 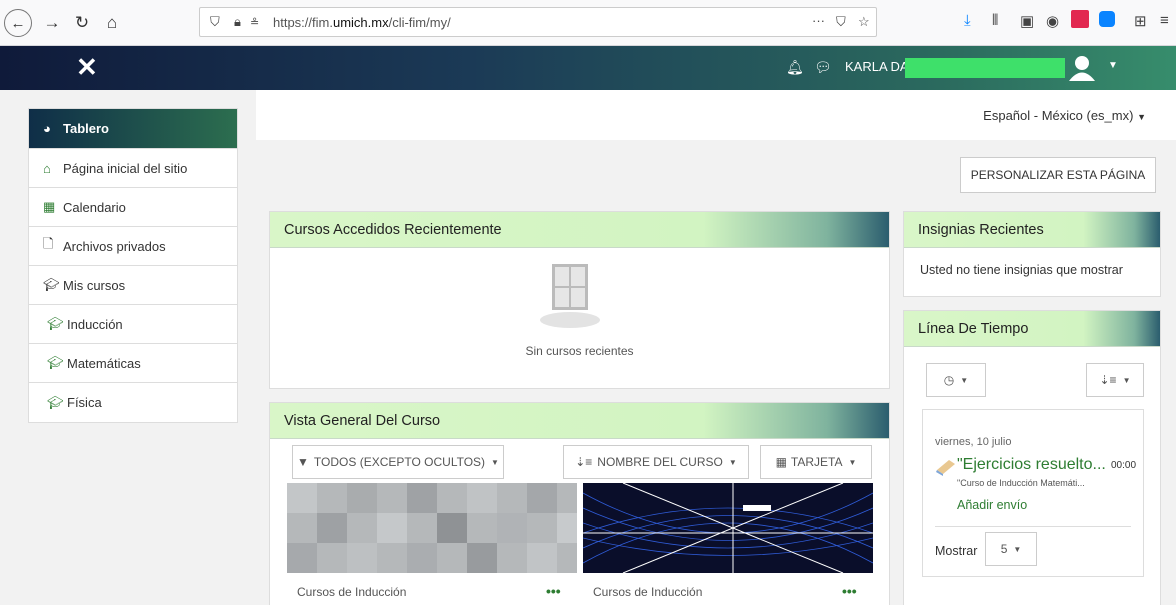 What do you see at coordinates (1080, 19) in the screenshot?
I see `extension-icon` at bounding box center [1080, 19].